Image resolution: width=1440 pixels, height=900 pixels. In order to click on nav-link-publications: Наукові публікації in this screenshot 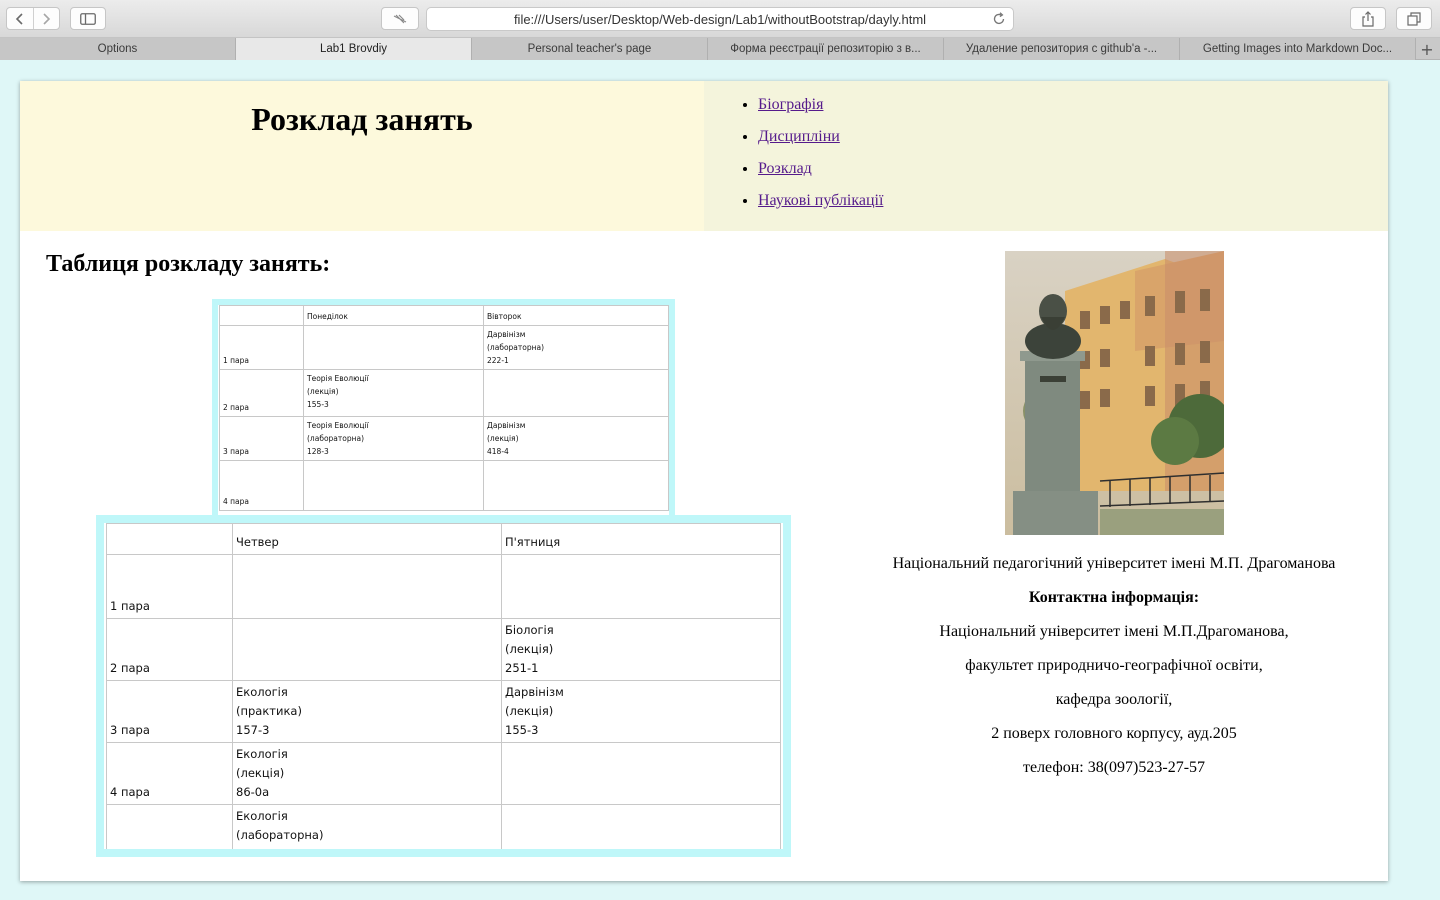, I will do `click(820, 200)`.